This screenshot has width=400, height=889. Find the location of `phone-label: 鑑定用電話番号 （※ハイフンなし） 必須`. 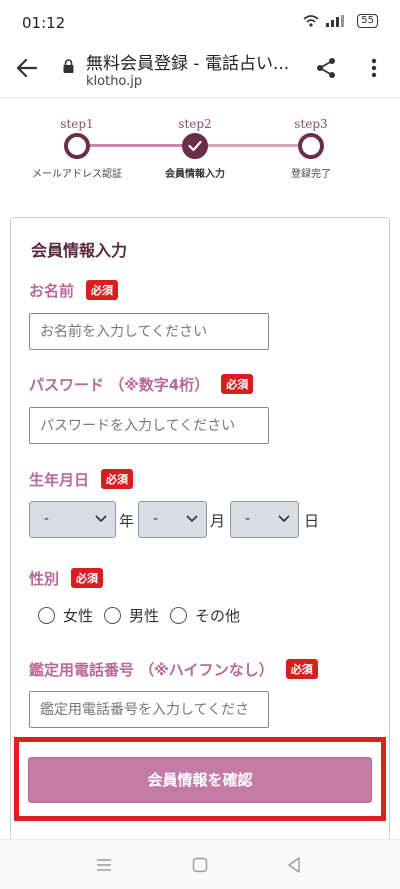

phone-label: 鑑定用電話番号 （※ハイフンなし） 必須 is located at coordinates (173, 669).